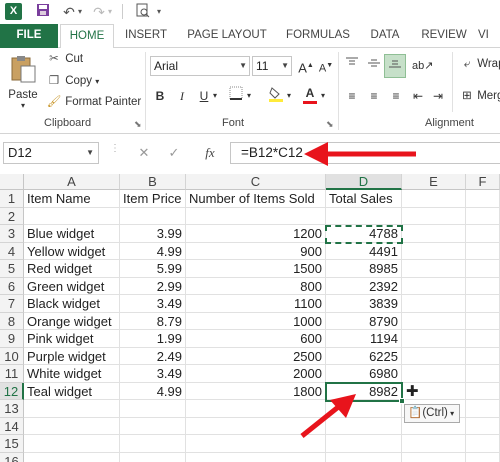 Image resolution: width=500 pixels, height=462 pixels. What do you see at coordinates (72, 234) in the screenshot?
I see `cell: Blue widget` at bounding box center [72, 234].